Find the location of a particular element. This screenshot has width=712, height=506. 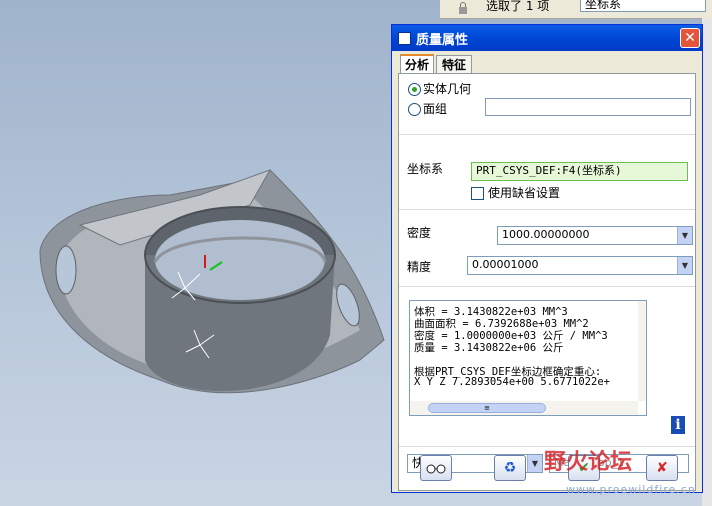

window-icon is located at coordinates (404, 38).